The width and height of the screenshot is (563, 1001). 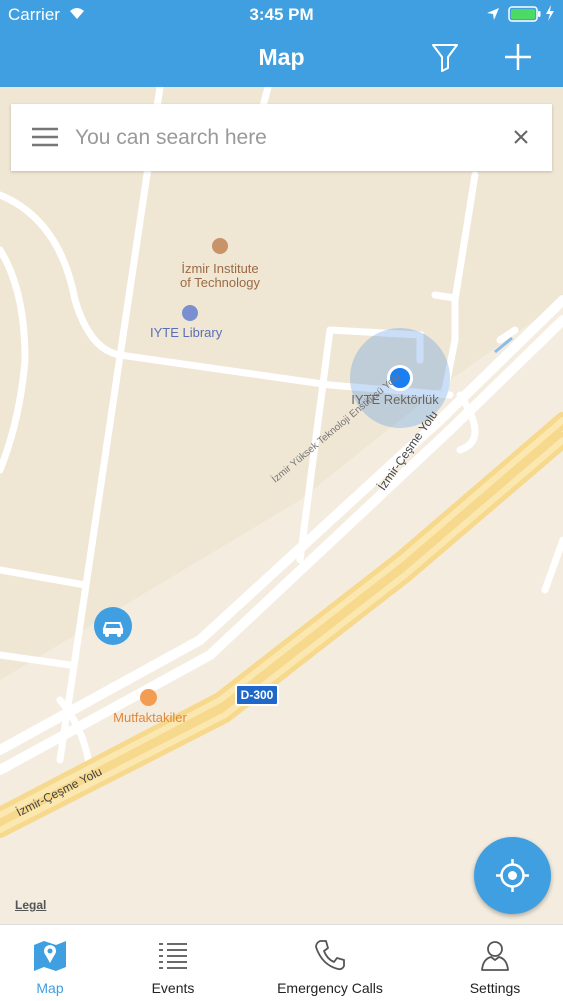 What do you see at coordinates (495, 988) in the screenshot?
I see `tab-settings-label: Settings` at bounding box center [495, 988].